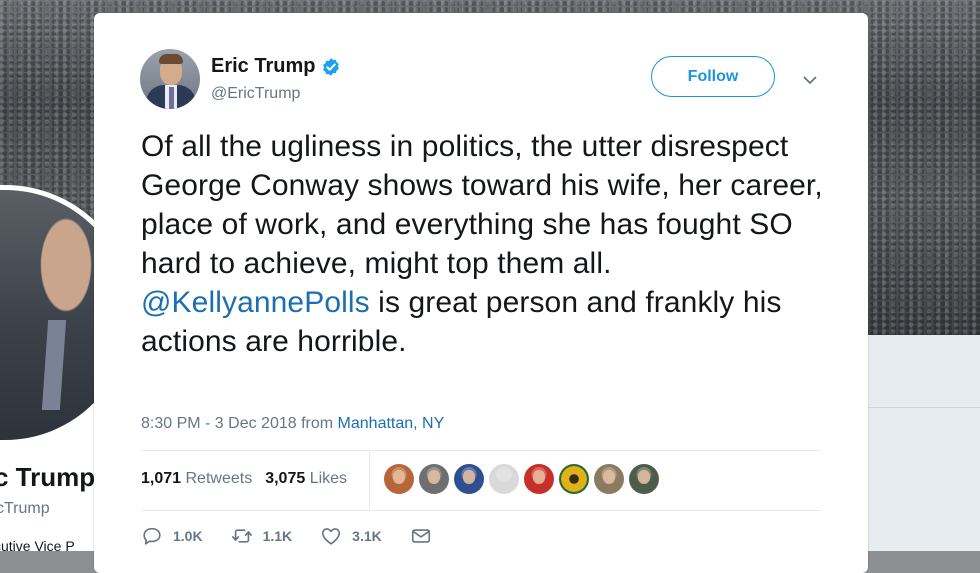 The width and height of the screenshot is (980, 573). What do you see at coordinates (305, 536) in the screenshot?
I see `tweet-actions: 1.0K 1.1K 3.1K` at bounding box center [305, 536].